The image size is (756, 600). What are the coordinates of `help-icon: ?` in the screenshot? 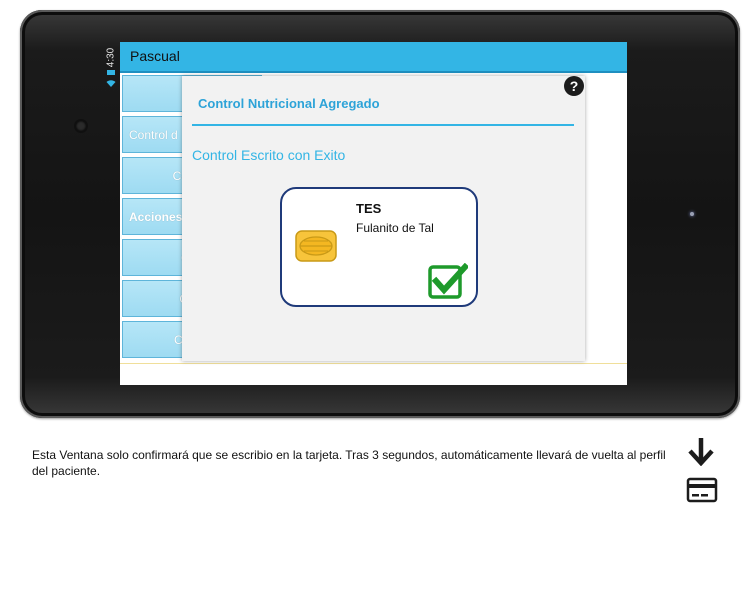 It's located at (574, 86).